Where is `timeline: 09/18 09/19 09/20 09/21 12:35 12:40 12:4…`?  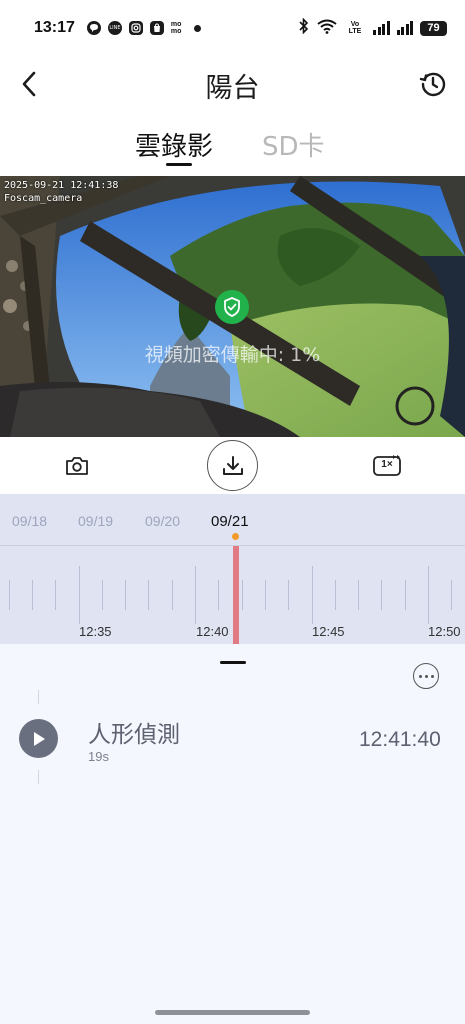 timeline: 09/18 09/19 09/20 09/21 12:35 12:40 12:4… is located at coordinates (232, 569).